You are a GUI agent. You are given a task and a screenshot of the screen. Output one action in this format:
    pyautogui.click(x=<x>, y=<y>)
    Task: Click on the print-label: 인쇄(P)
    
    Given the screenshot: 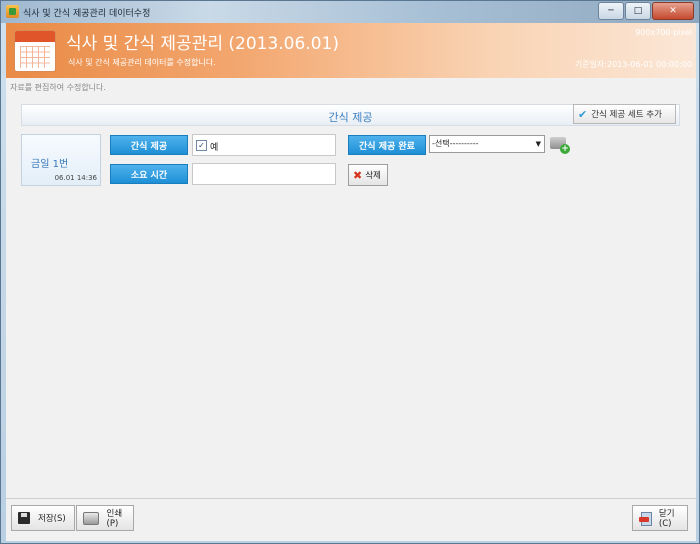 What is the action you would take?
    pyautogui.click(x=114, y=519)
    